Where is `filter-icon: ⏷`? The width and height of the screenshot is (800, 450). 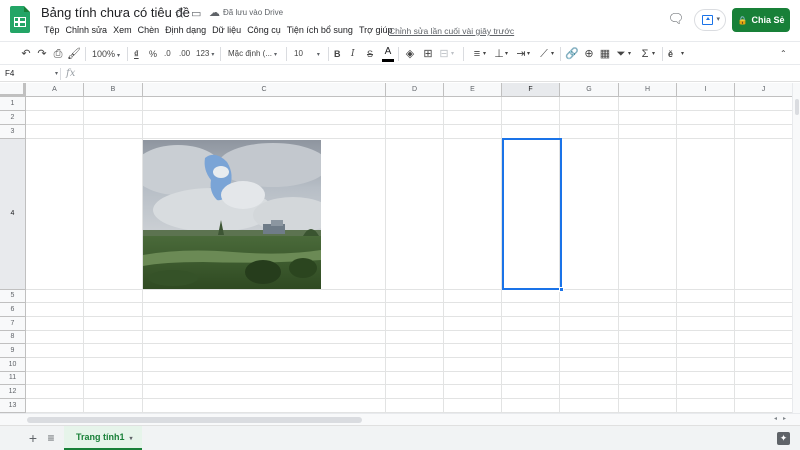 filter-icon: ⏷ is located at coordinates (621, 54).